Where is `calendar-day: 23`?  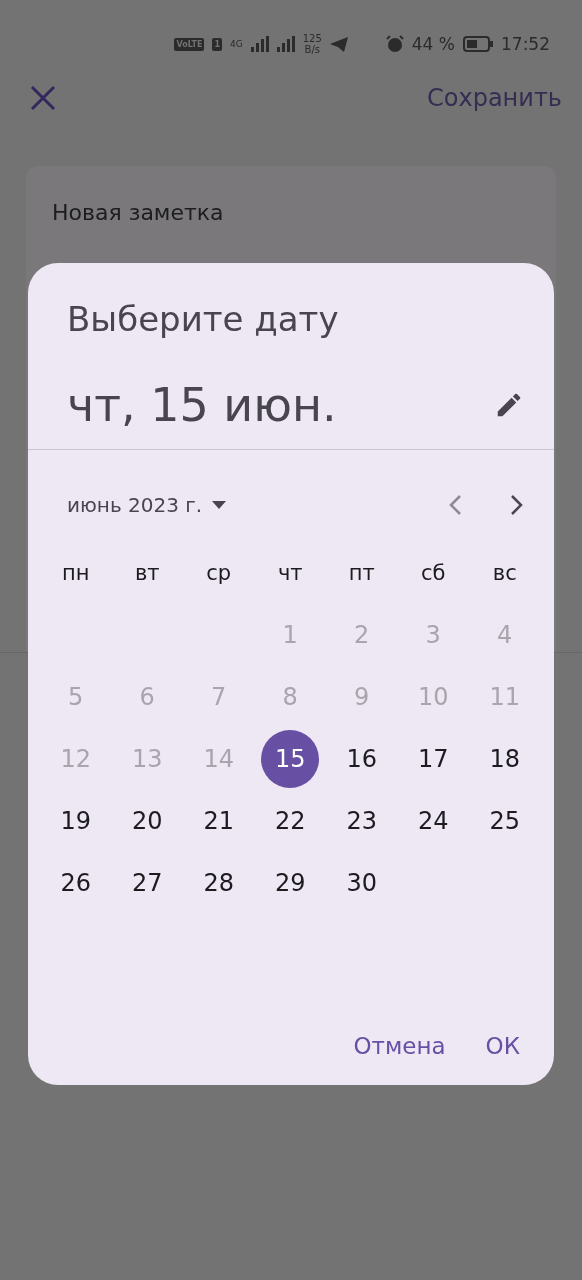 calendar-day: 23 is located at coordinates (361, 821).